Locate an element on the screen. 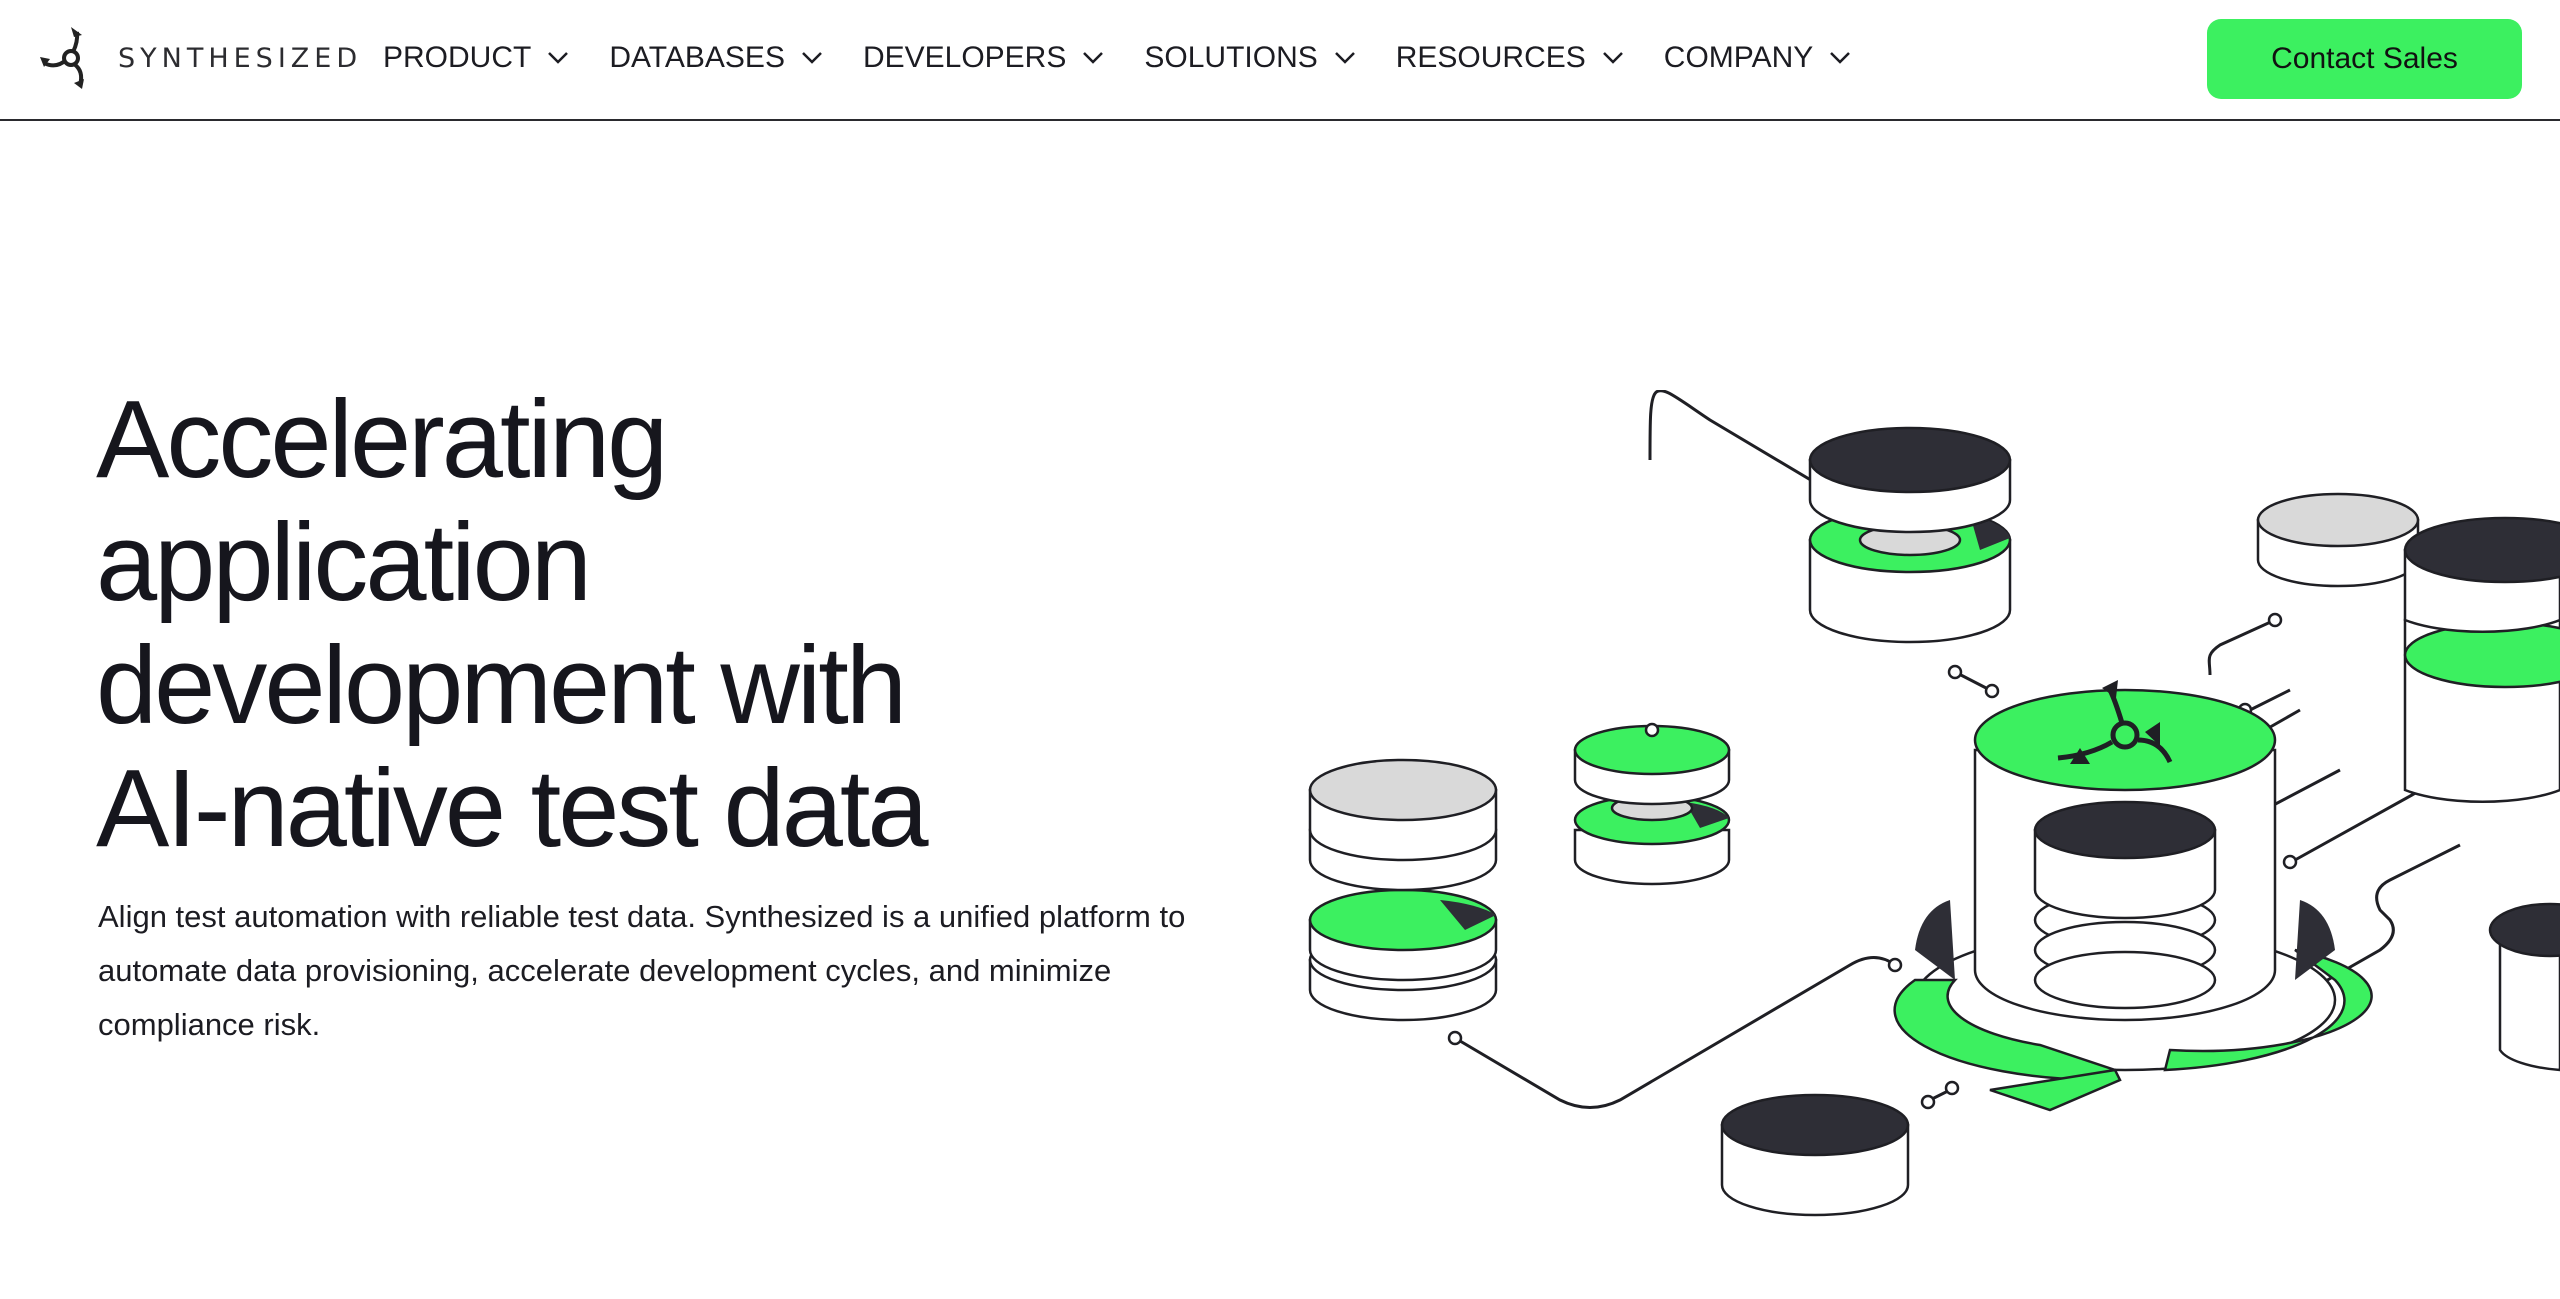 This screenshot has width=2560, height=1299. database-stack-bottom-dark is located at coordinates (1815, 1155).